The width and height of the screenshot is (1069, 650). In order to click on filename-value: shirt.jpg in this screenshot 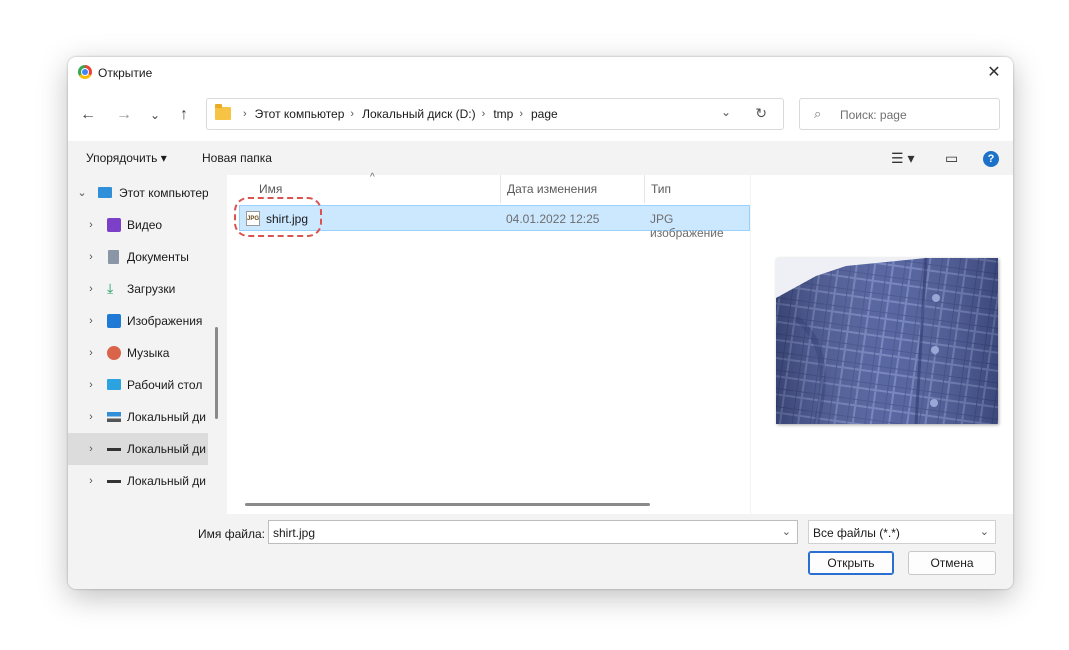, I will do `click(294, 533)`.